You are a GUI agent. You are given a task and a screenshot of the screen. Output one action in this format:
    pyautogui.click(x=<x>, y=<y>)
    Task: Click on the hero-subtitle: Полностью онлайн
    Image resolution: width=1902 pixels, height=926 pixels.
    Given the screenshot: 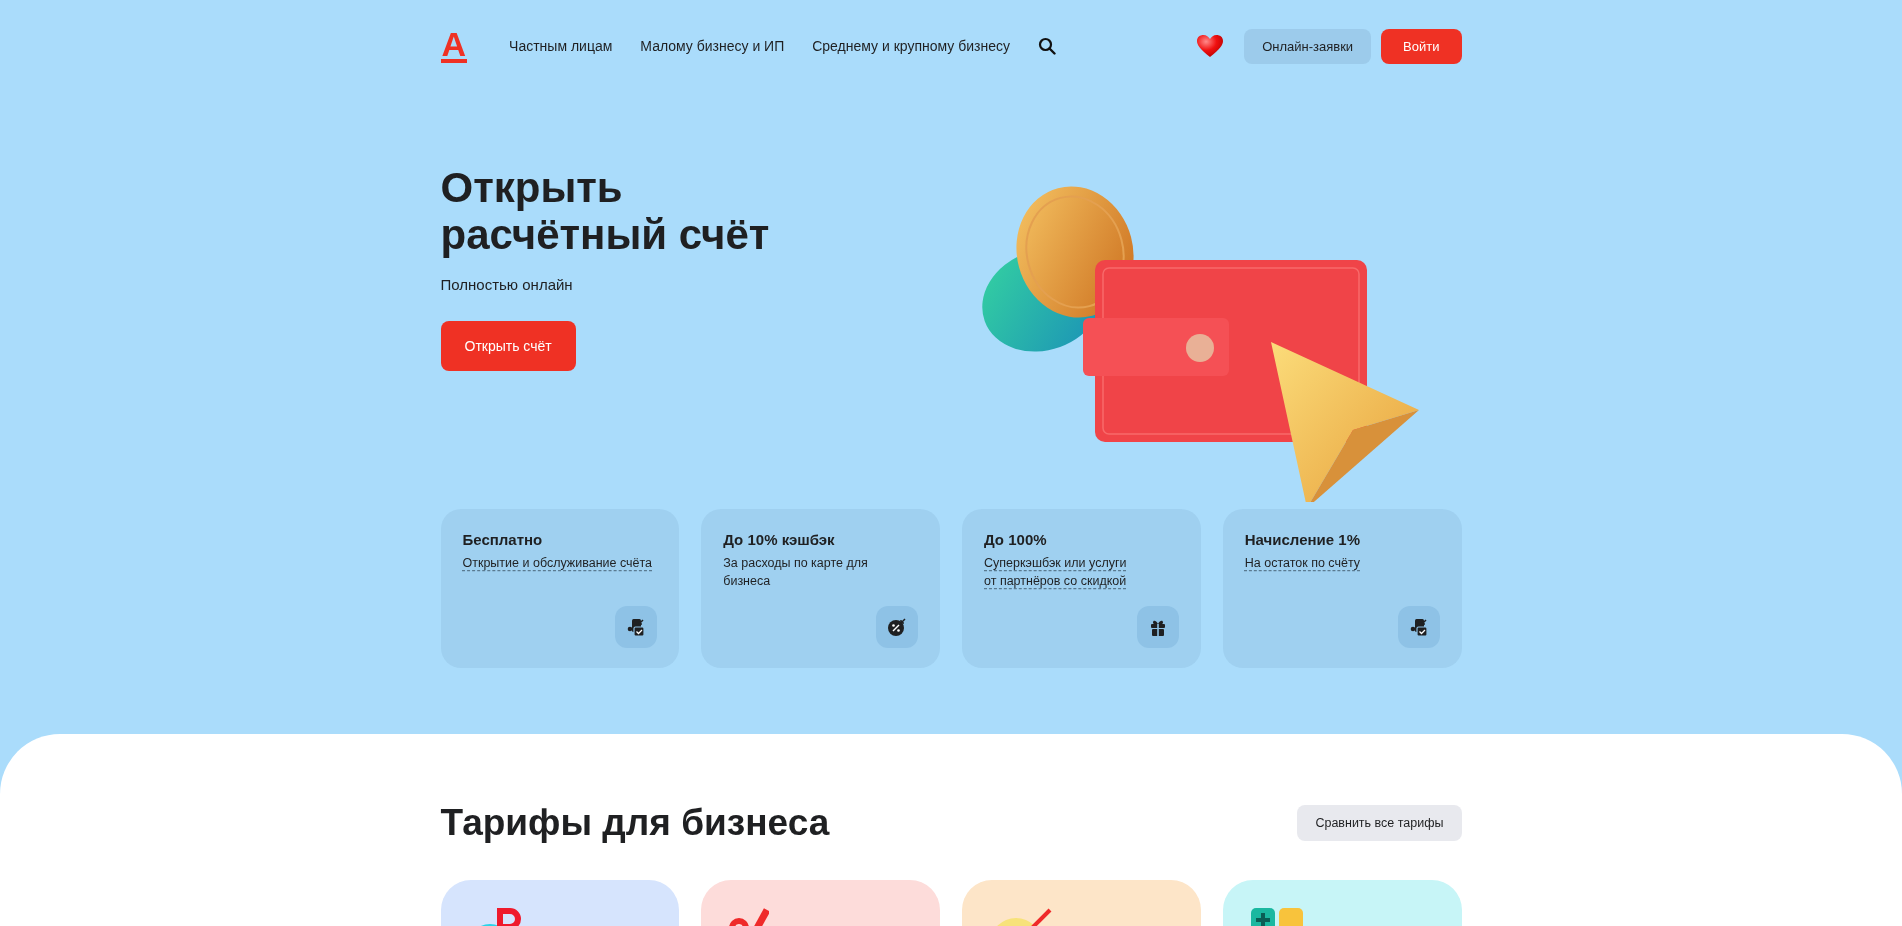 What is the action you would take?
    pyautogui.click(x=507, y=284)
    